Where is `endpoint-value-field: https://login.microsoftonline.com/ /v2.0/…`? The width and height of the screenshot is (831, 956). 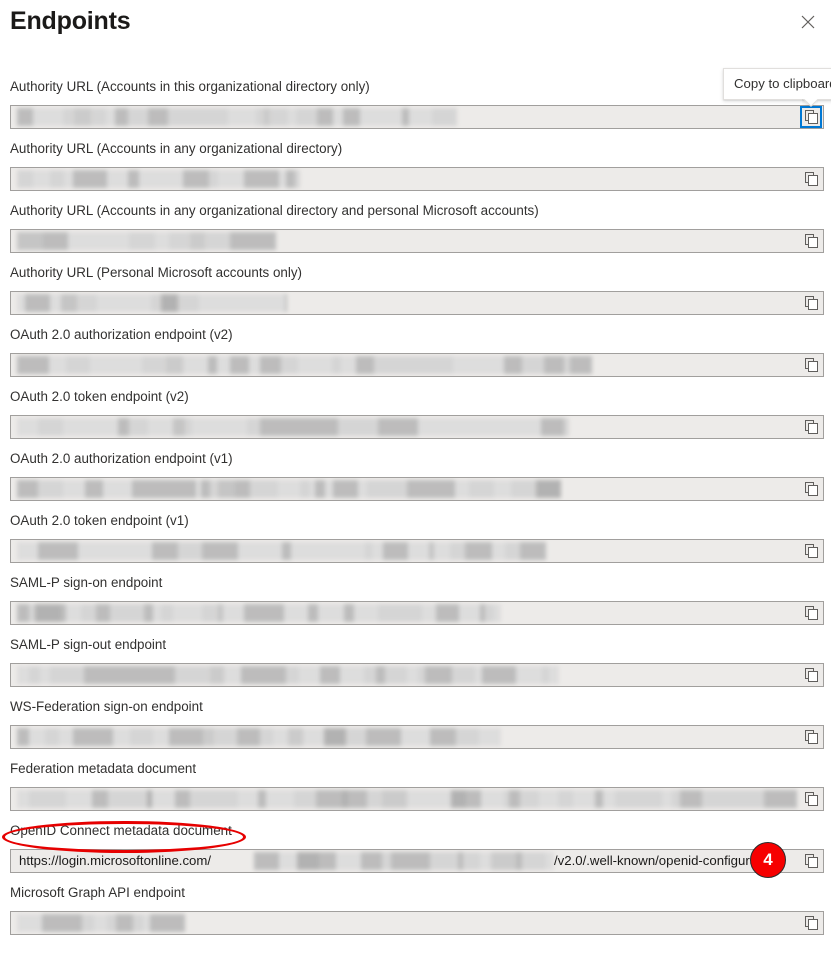 endpoint-value-field: https://login.microsoftonline.com/ /v2.0/… is located at coordinates (417, 861).